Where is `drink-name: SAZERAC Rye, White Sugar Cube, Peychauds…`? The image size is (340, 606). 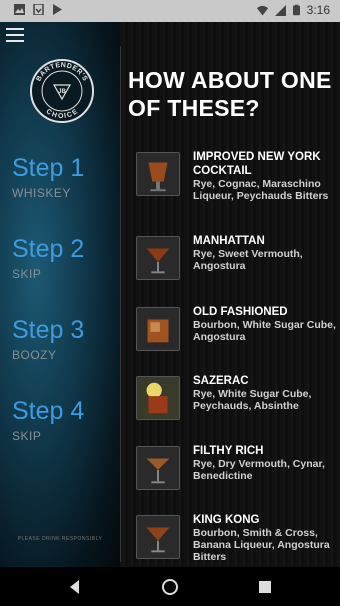 drink-name: SAZERAC Rye, White Sugar Cube, Peychauds… is located at coordinates (264, 393).